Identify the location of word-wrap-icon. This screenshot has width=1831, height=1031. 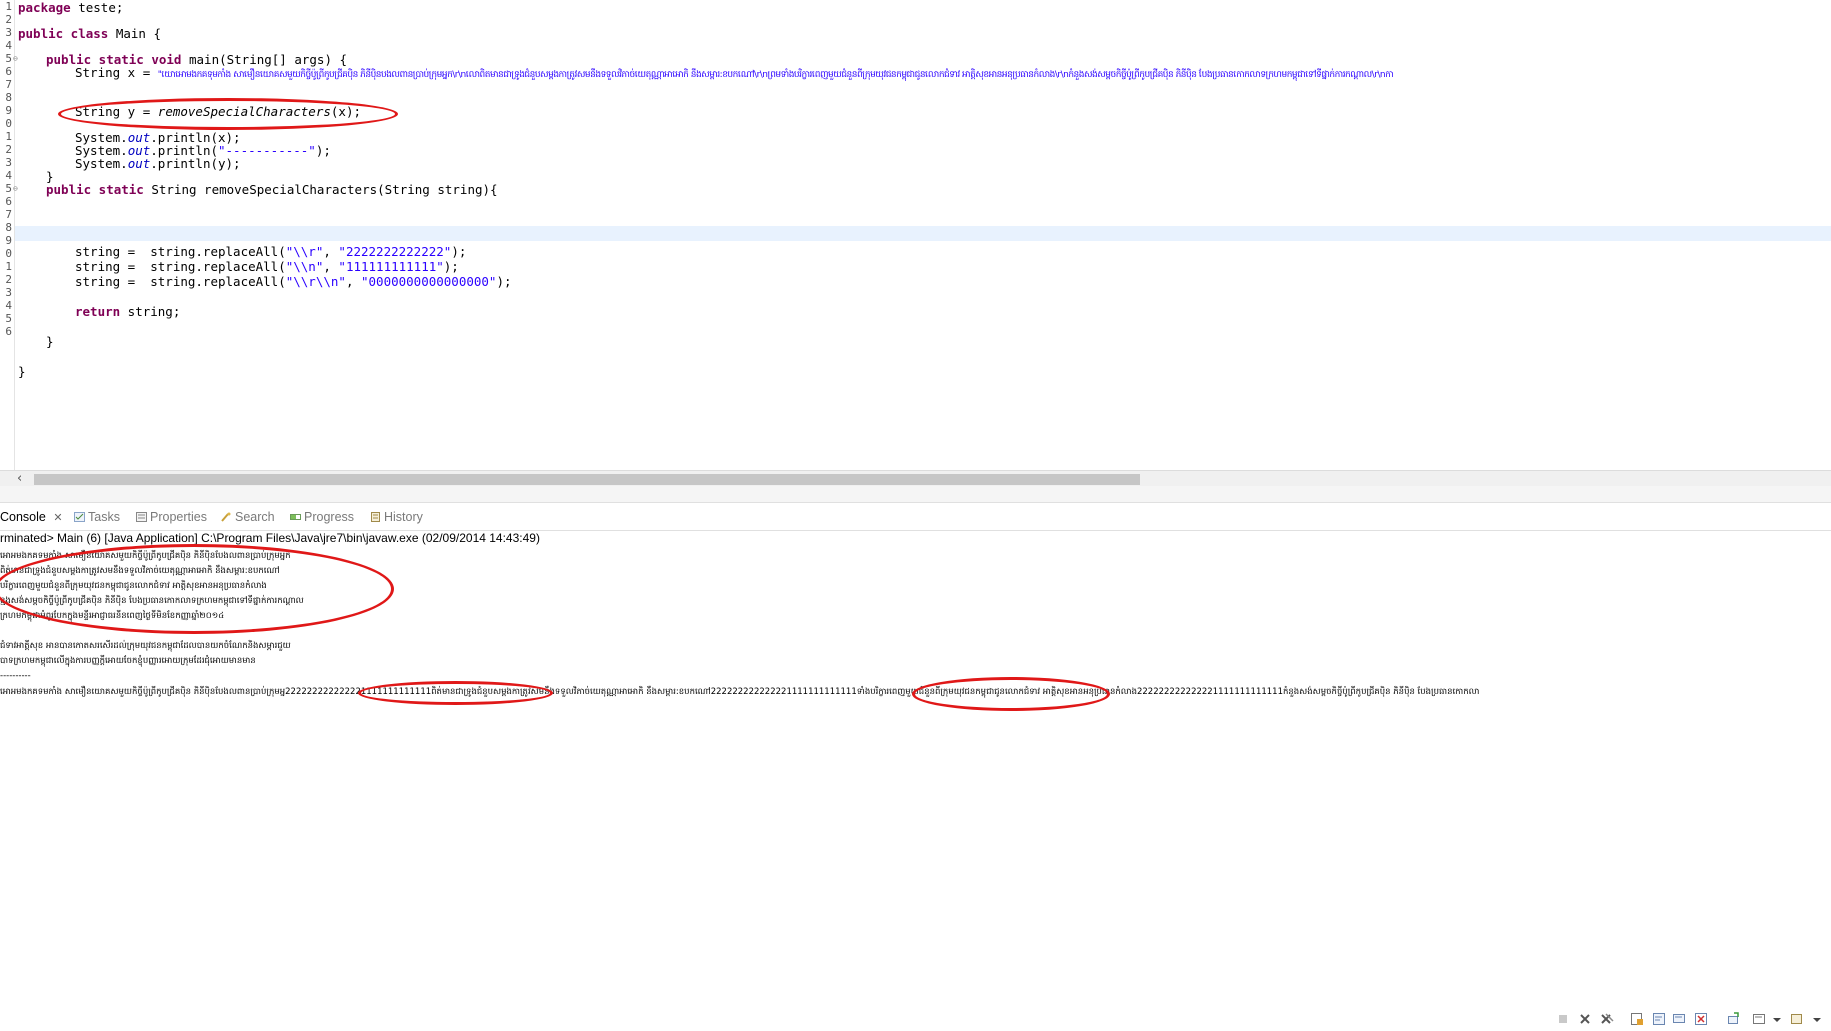
(1659, 1019).